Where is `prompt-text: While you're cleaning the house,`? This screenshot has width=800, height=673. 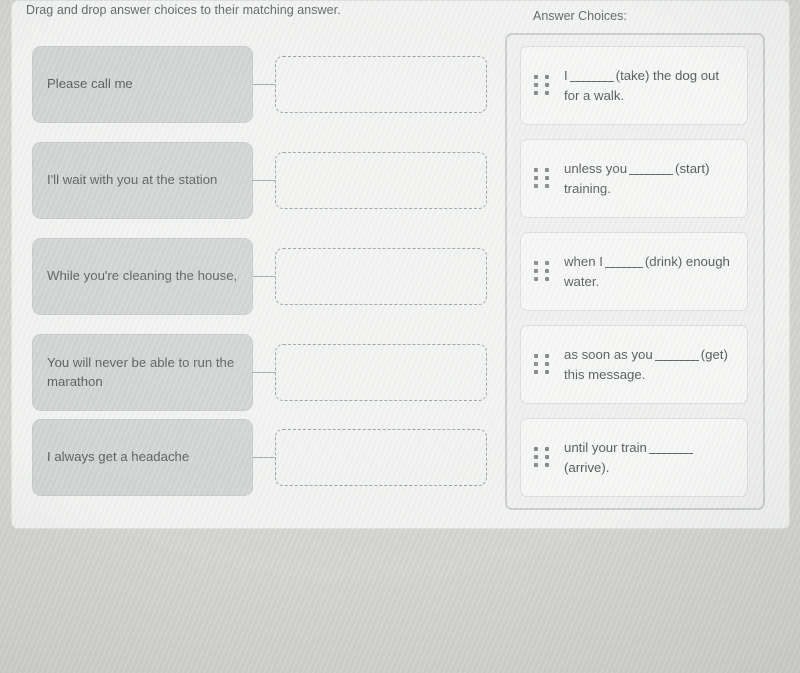
prompt-text: While you're cleaning the house, is located at coordinates (142, 276).